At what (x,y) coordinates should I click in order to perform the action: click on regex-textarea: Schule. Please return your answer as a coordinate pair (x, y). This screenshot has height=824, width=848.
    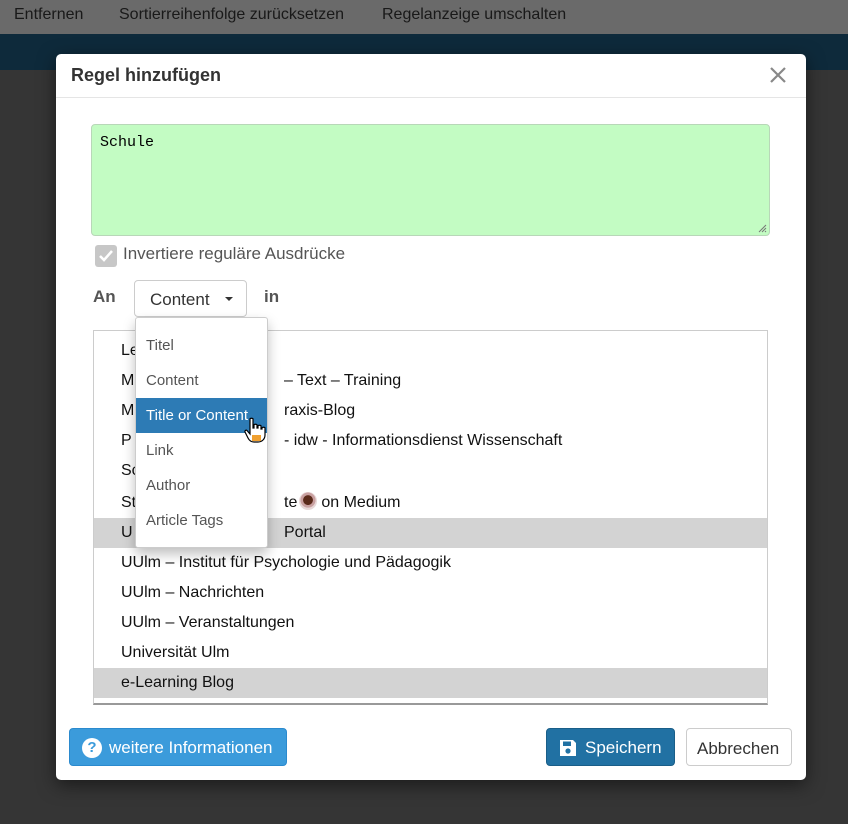
    Looking at the image, I should click on (430, 180).